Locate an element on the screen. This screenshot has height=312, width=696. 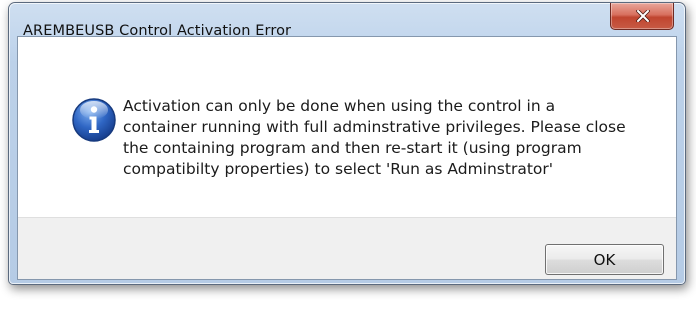
close-button is located at coordinates (642, 16).